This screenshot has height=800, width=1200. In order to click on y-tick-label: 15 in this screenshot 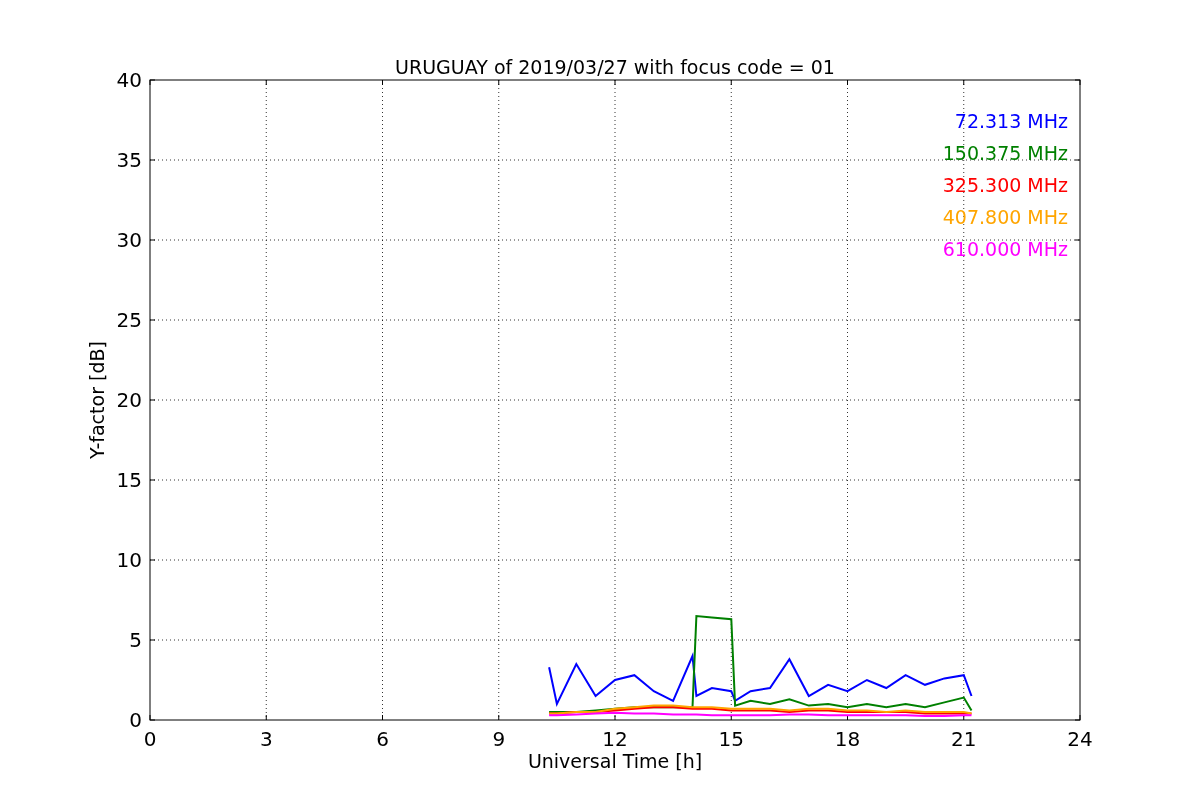, I will do `click(129, 480)`.